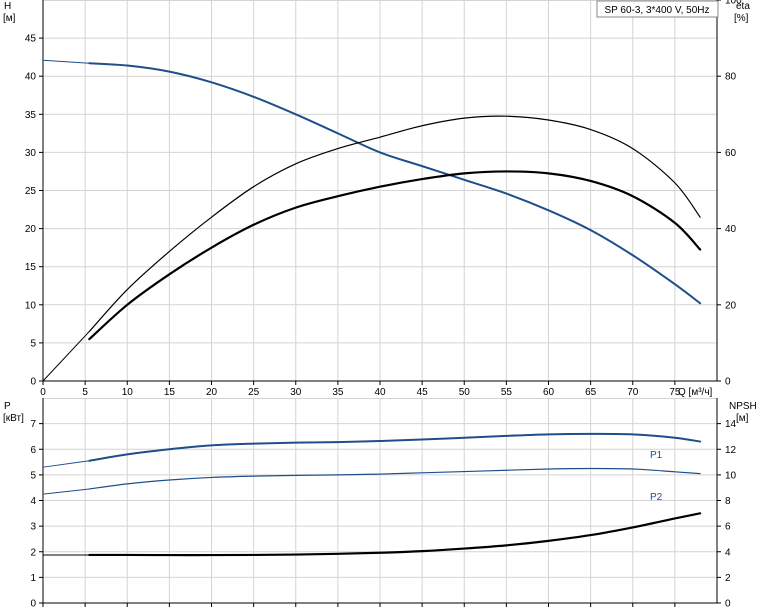 The width and height of the screenshot is (774, 611). Describe the element at coordinates (66, 491) in the screenshot. I see `curve-p2-extension` at that location.